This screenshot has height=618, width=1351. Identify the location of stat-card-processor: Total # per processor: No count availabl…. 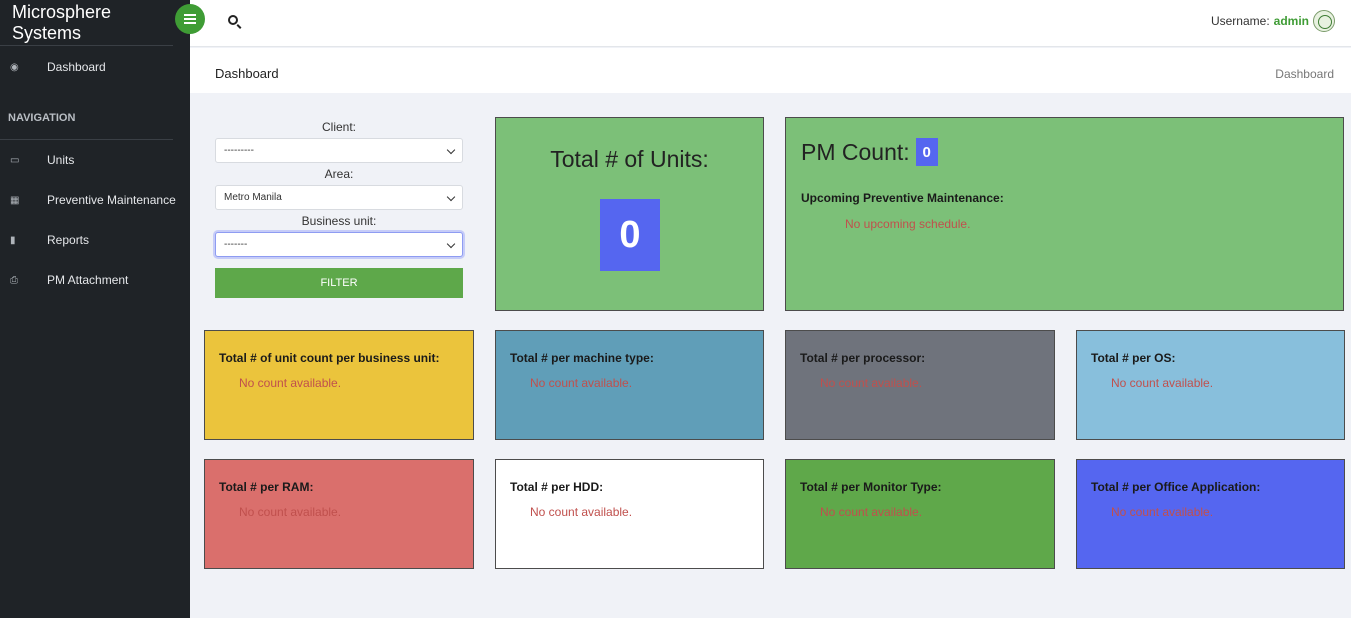
(920, 385).